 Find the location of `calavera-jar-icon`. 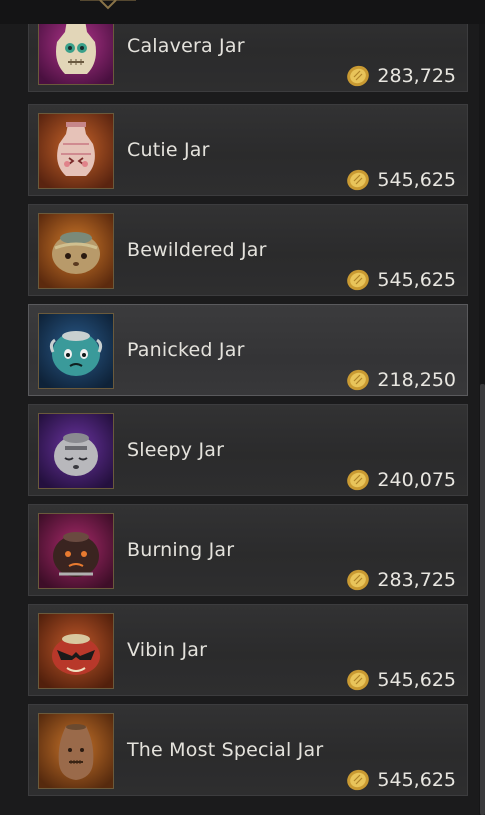

calavera-jar-icon is located at coordinates (76, 54).